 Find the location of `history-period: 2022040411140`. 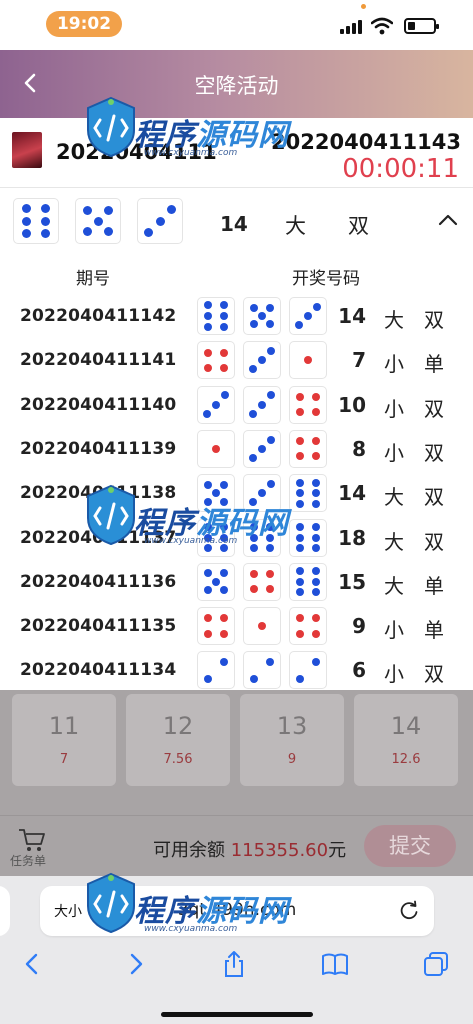

history-period: 2022040411140 is located at coordinates (98, 404).